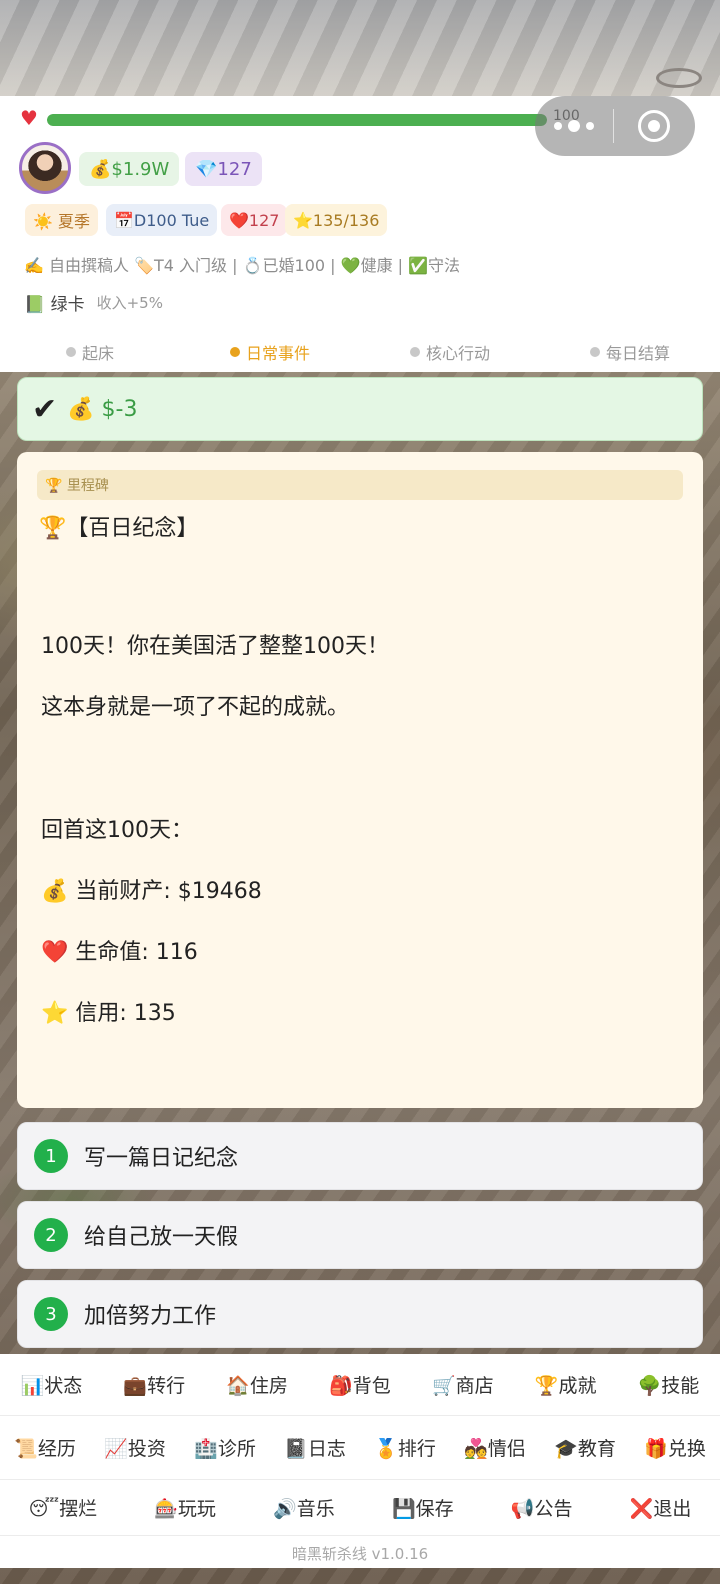 The height and width of the screenshot is (1584, 720). I want to click on choice-label: 写一篇日记纪念, so click(161, 1158).